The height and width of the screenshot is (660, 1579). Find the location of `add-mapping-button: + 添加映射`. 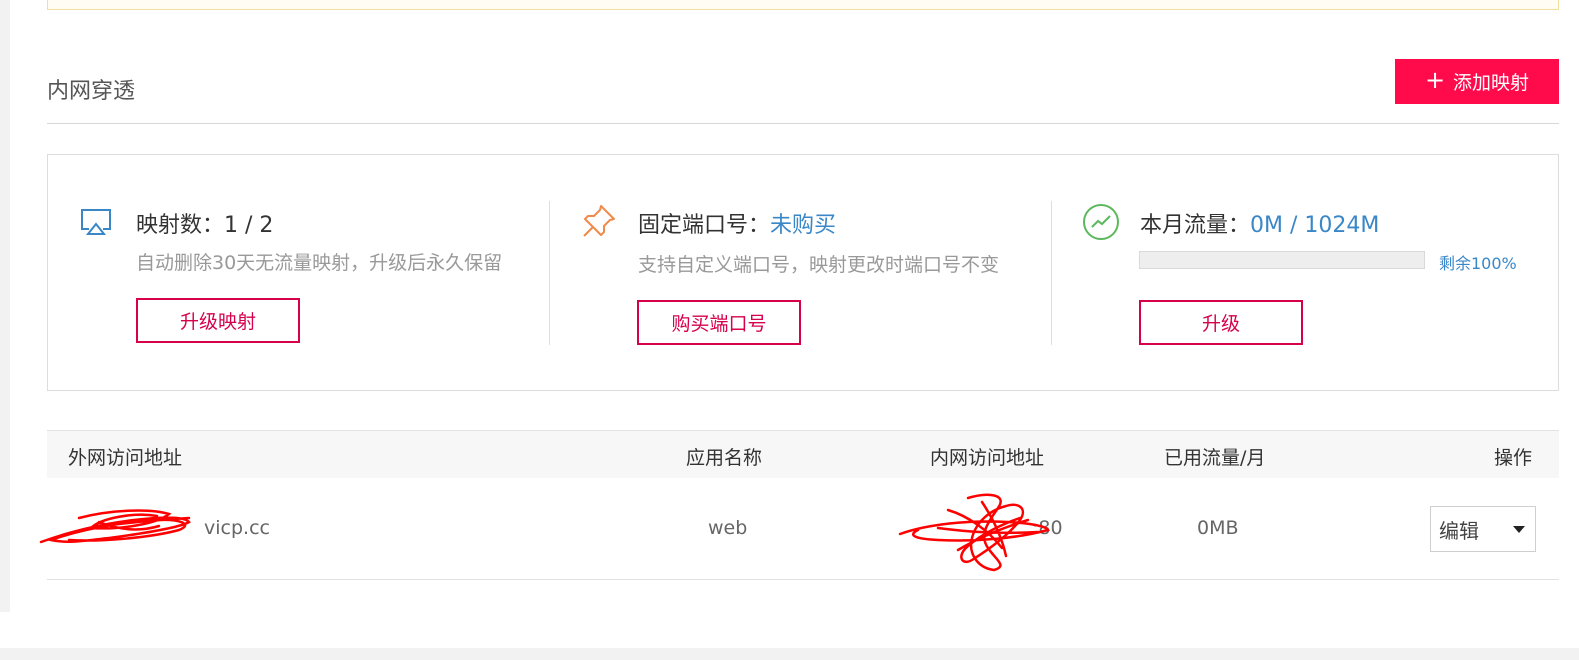

add-mapping-button: + 添加映射 is located at coordinates (1477, 81).